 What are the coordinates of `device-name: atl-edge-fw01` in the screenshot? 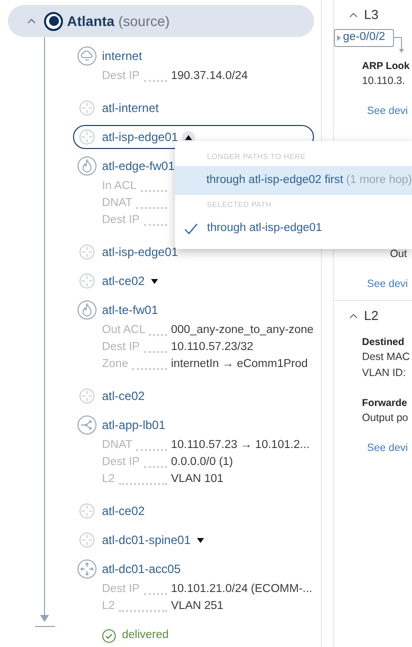 It's located at (138, 166).